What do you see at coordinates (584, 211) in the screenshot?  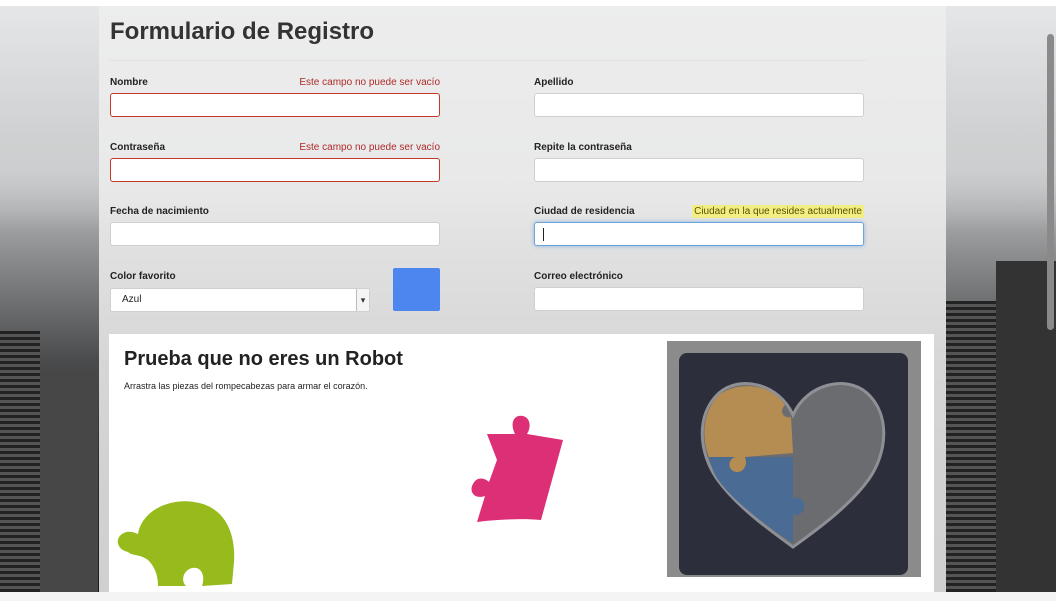 I see `ciudad-label: Ciudad de residencia` at bounding box center [584, 211].